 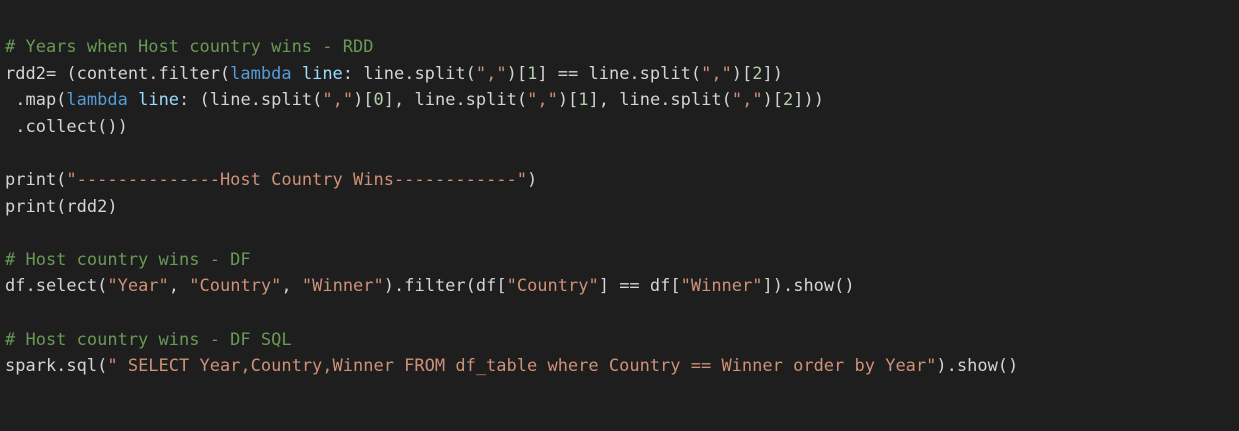 What do you see at coordinates (622, 260) in the screenshot?
I see `code-line: # Host country wins - DF` at bounding box center [622, 260].